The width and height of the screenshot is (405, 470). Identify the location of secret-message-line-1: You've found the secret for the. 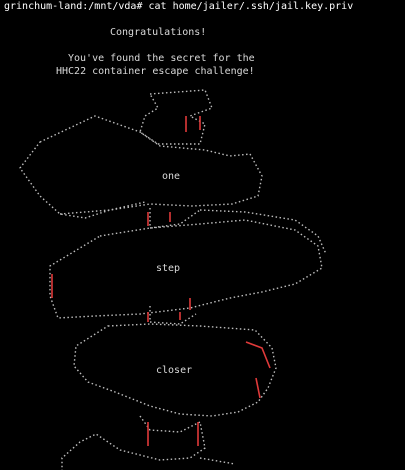
(161, 58).